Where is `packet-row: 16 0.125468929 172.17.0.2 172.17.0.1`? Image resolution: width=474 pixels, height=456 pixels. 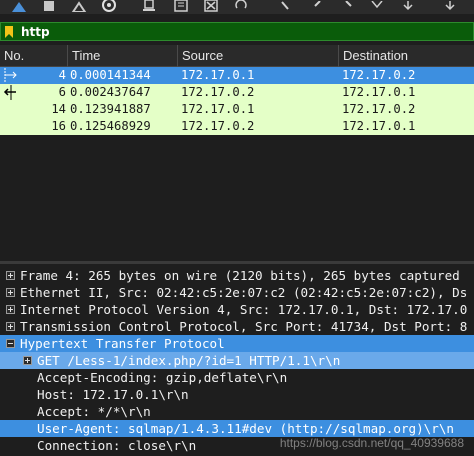 packet-row: 16 0.125468929 172.17.0.2 172.17.0.1 is located at coordinates (237, 126).